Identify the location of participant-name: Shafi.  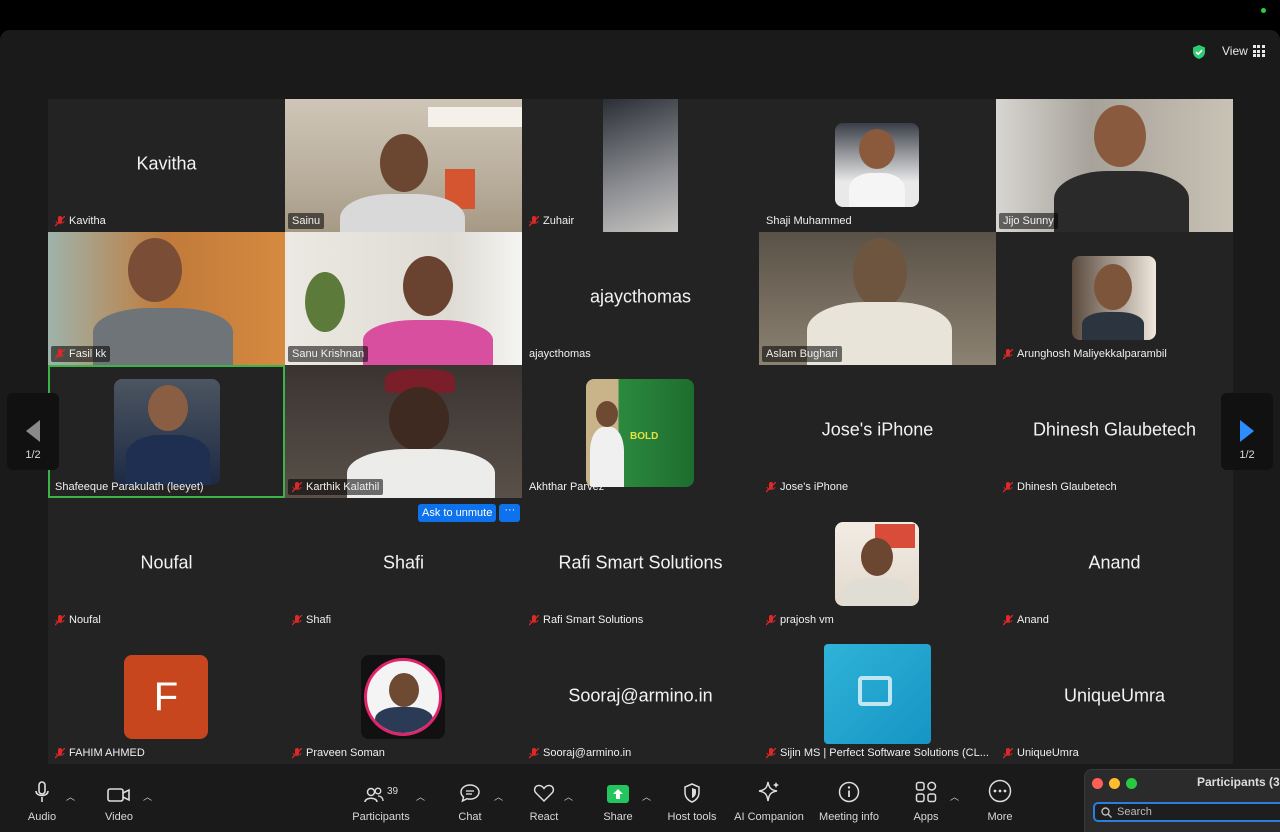
(319, 620).